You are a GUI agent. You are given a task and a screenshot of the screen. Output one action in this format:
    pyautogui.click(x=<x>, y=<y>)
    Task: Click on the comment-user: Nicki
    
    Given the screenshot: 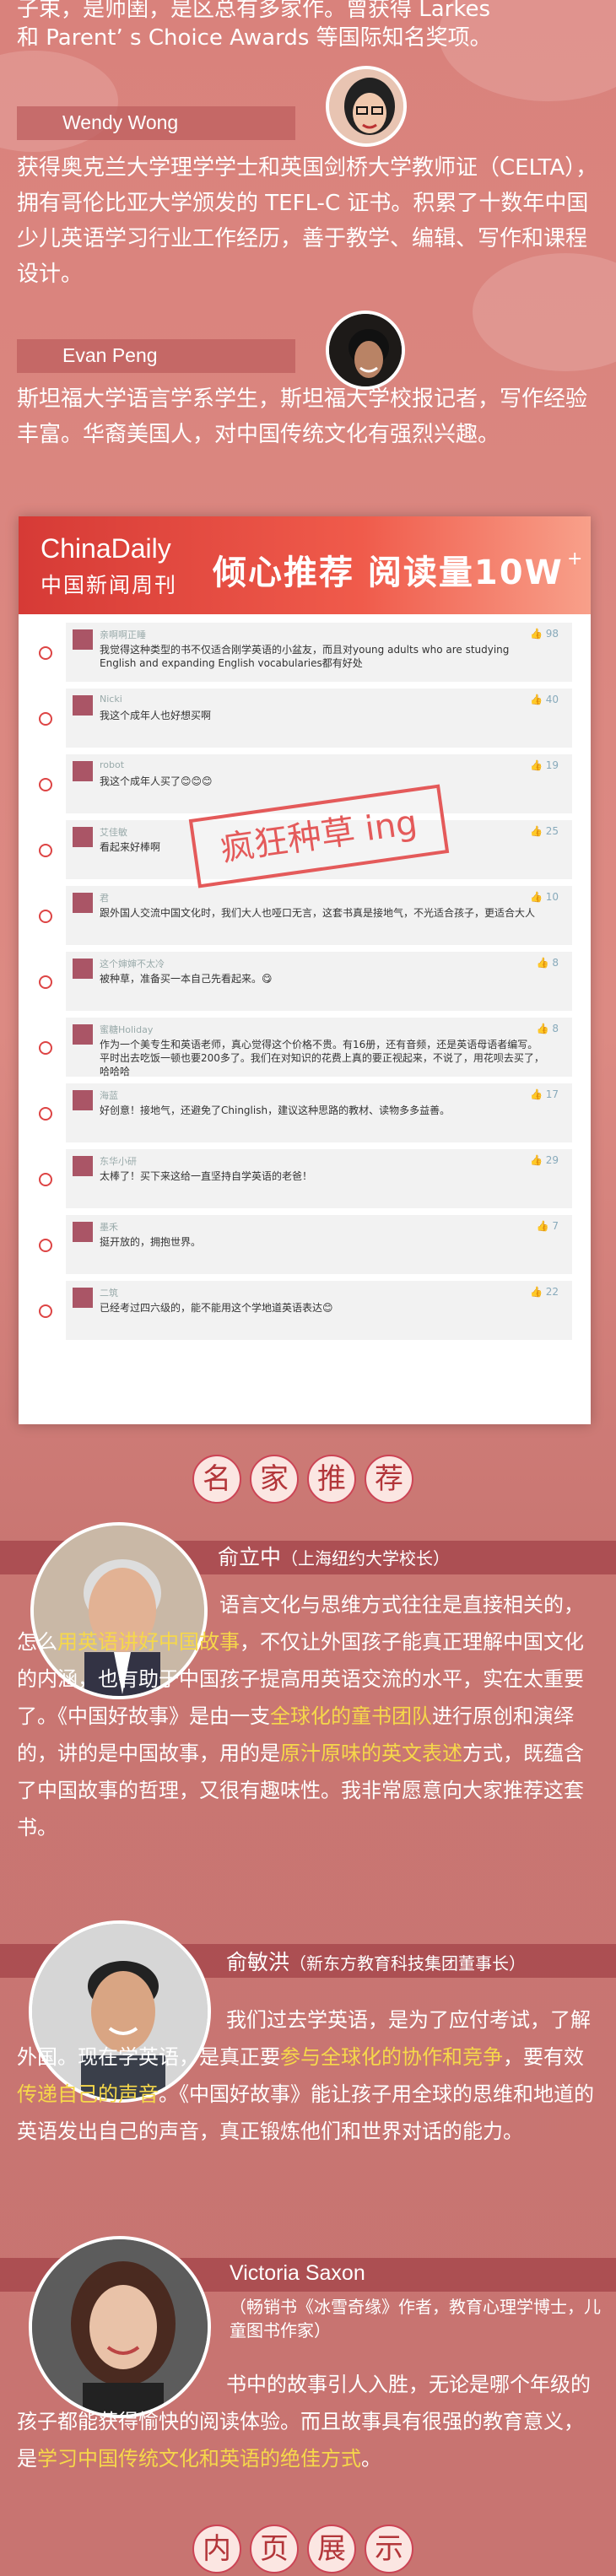 What is the action you would take?
    pyautogui.click(x=111, y=699)
    